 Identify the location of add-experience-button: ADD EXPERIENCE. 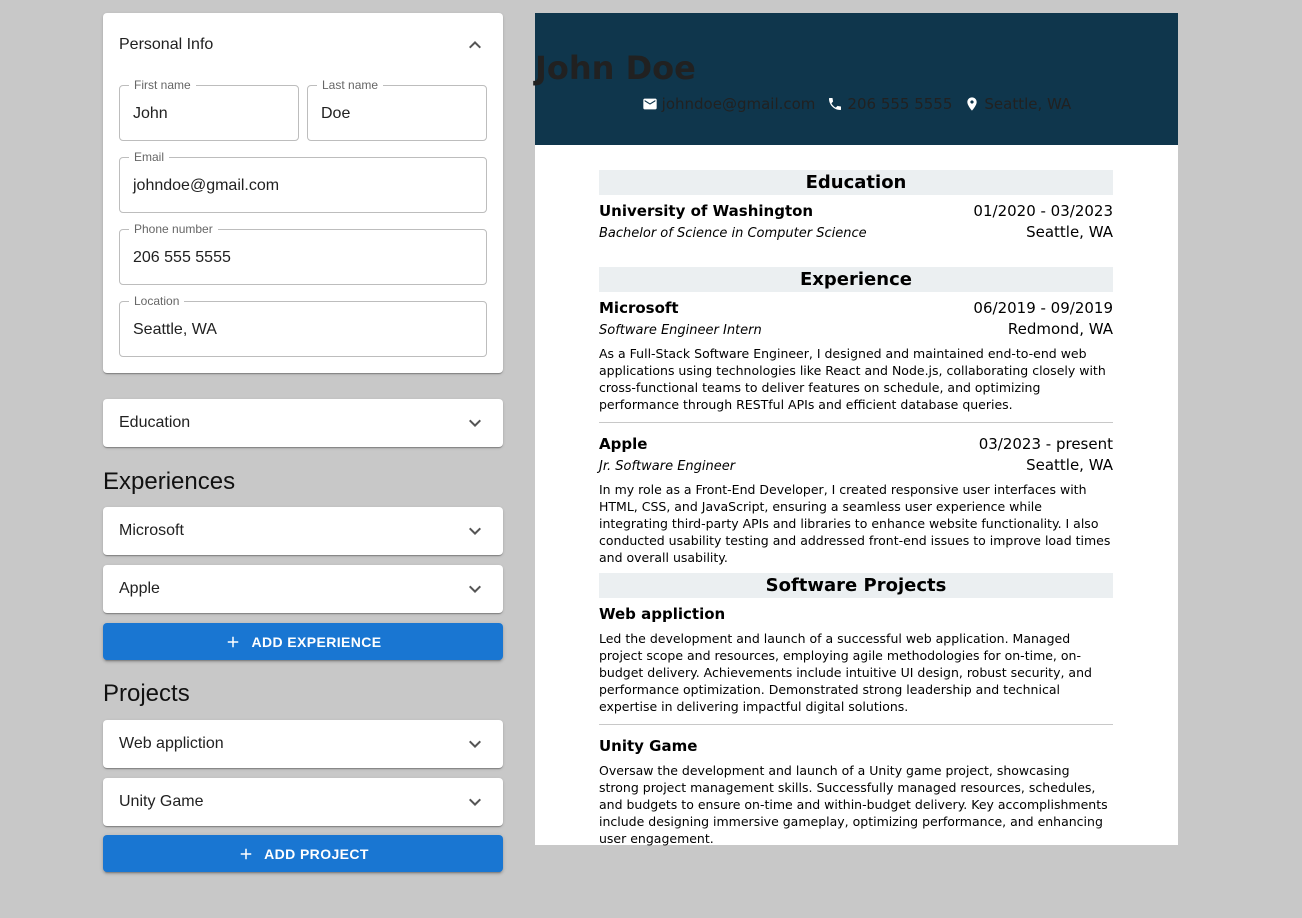
(303, 641).